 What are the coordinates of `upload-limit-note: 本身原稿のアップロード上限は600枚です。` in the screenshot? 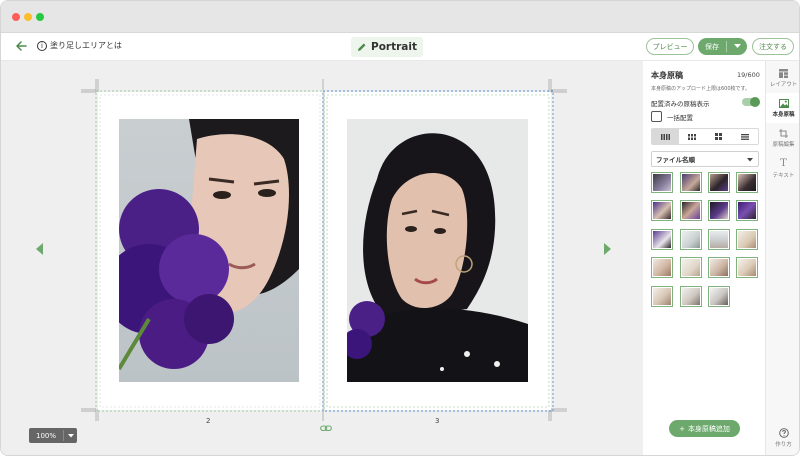 It's located at (701, 89).